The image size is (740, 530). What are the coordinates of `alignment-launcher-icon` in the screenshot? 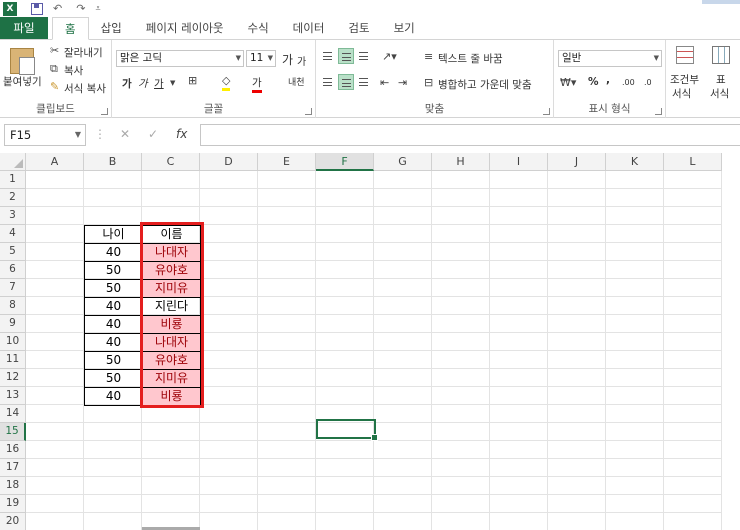 It's located at (546, 111).